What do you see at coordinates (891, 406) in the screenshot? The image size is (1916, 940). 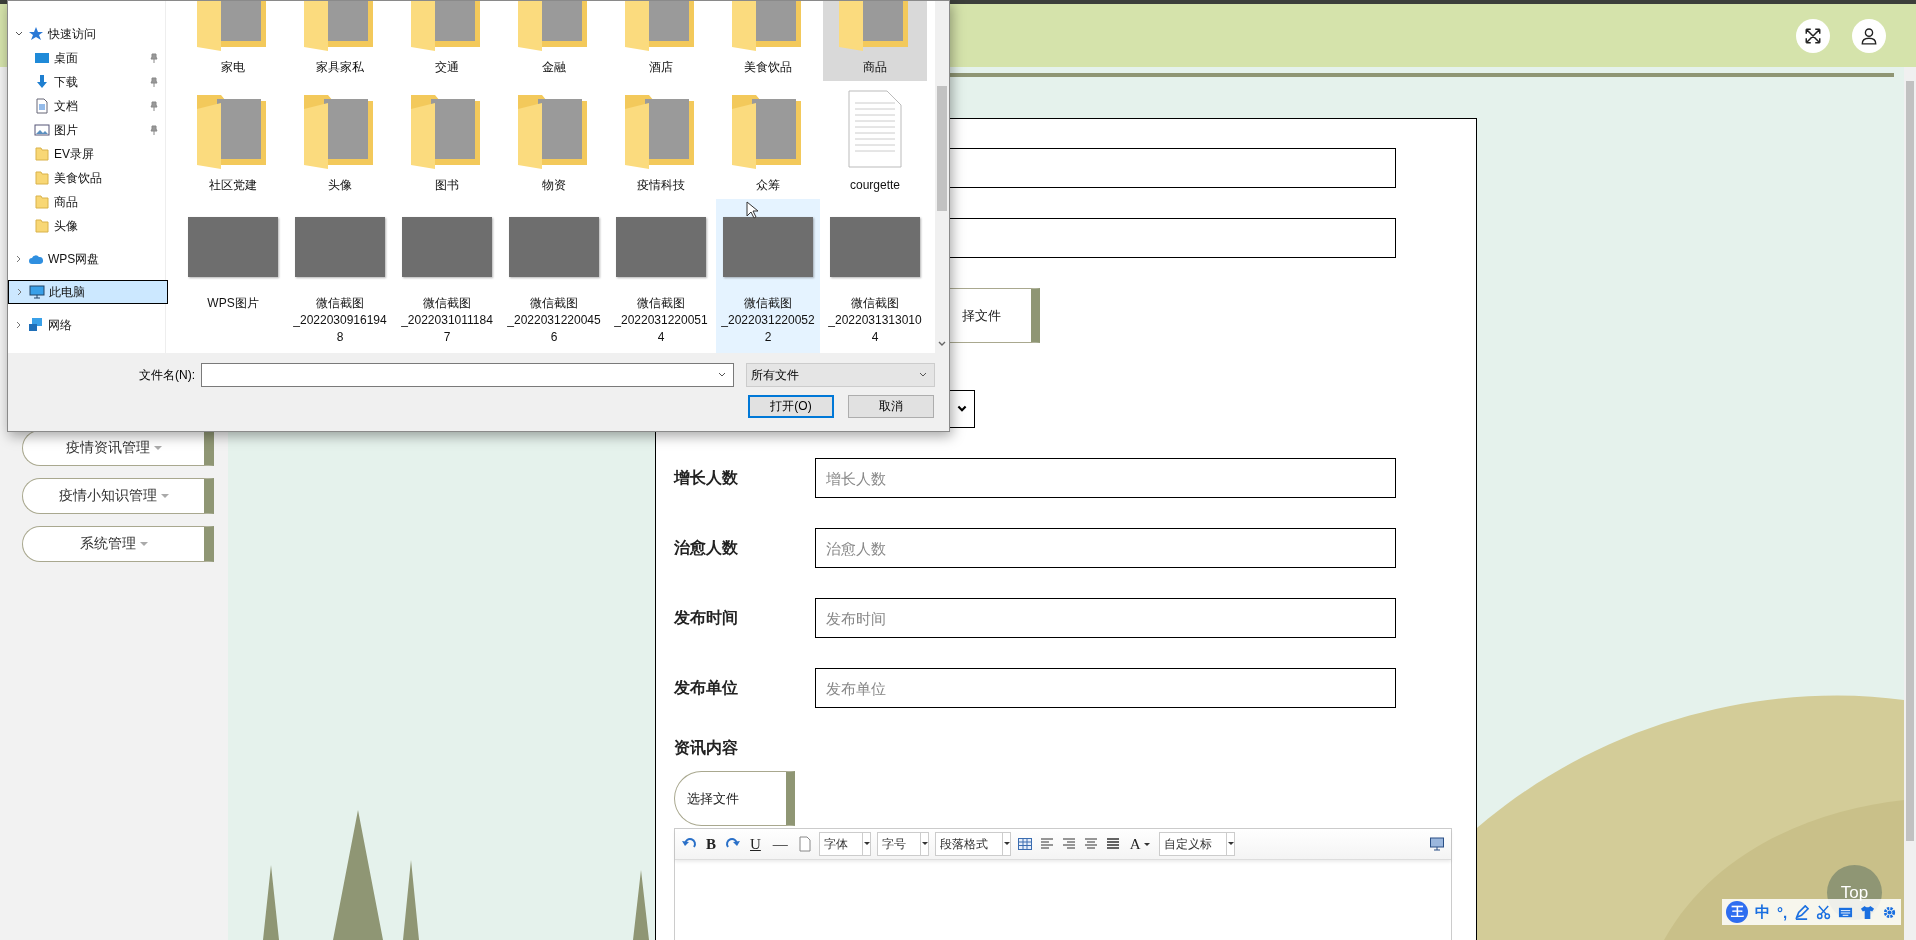 I see `dialog-button: 取消` at bounding box center [891, 406].